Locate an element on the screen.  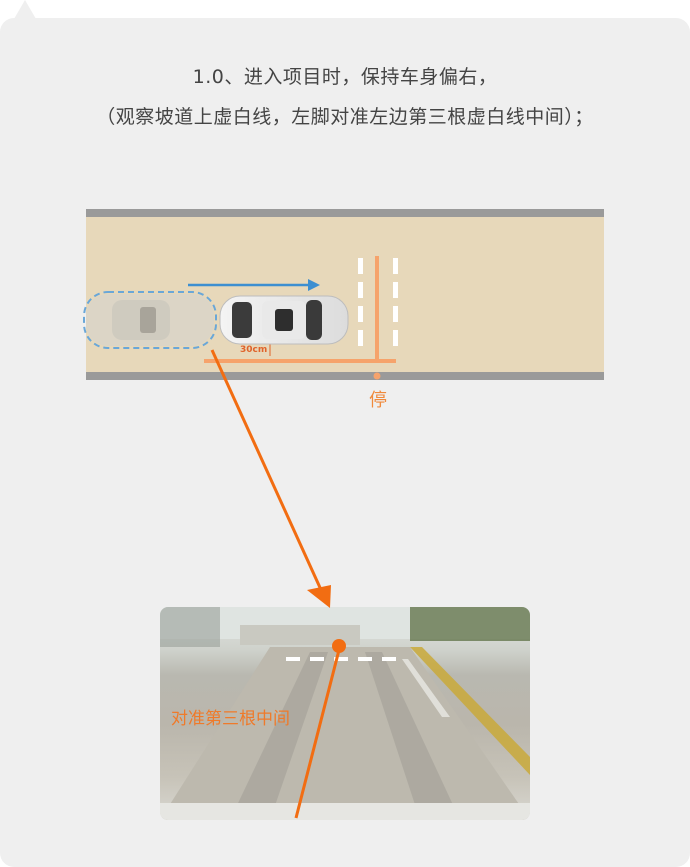
direction-arrow is located at coordinates (254, 285).